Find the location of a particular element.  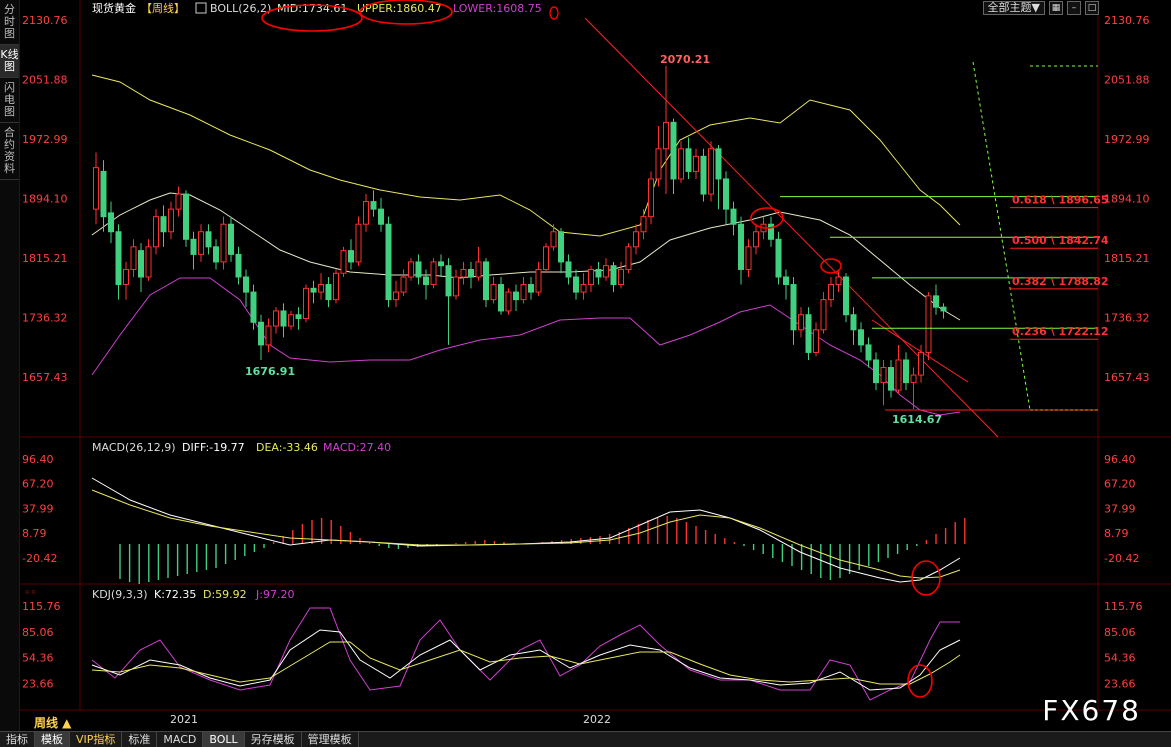

side-tab-flash: 闪电图 is located at coordinates (9, 100).